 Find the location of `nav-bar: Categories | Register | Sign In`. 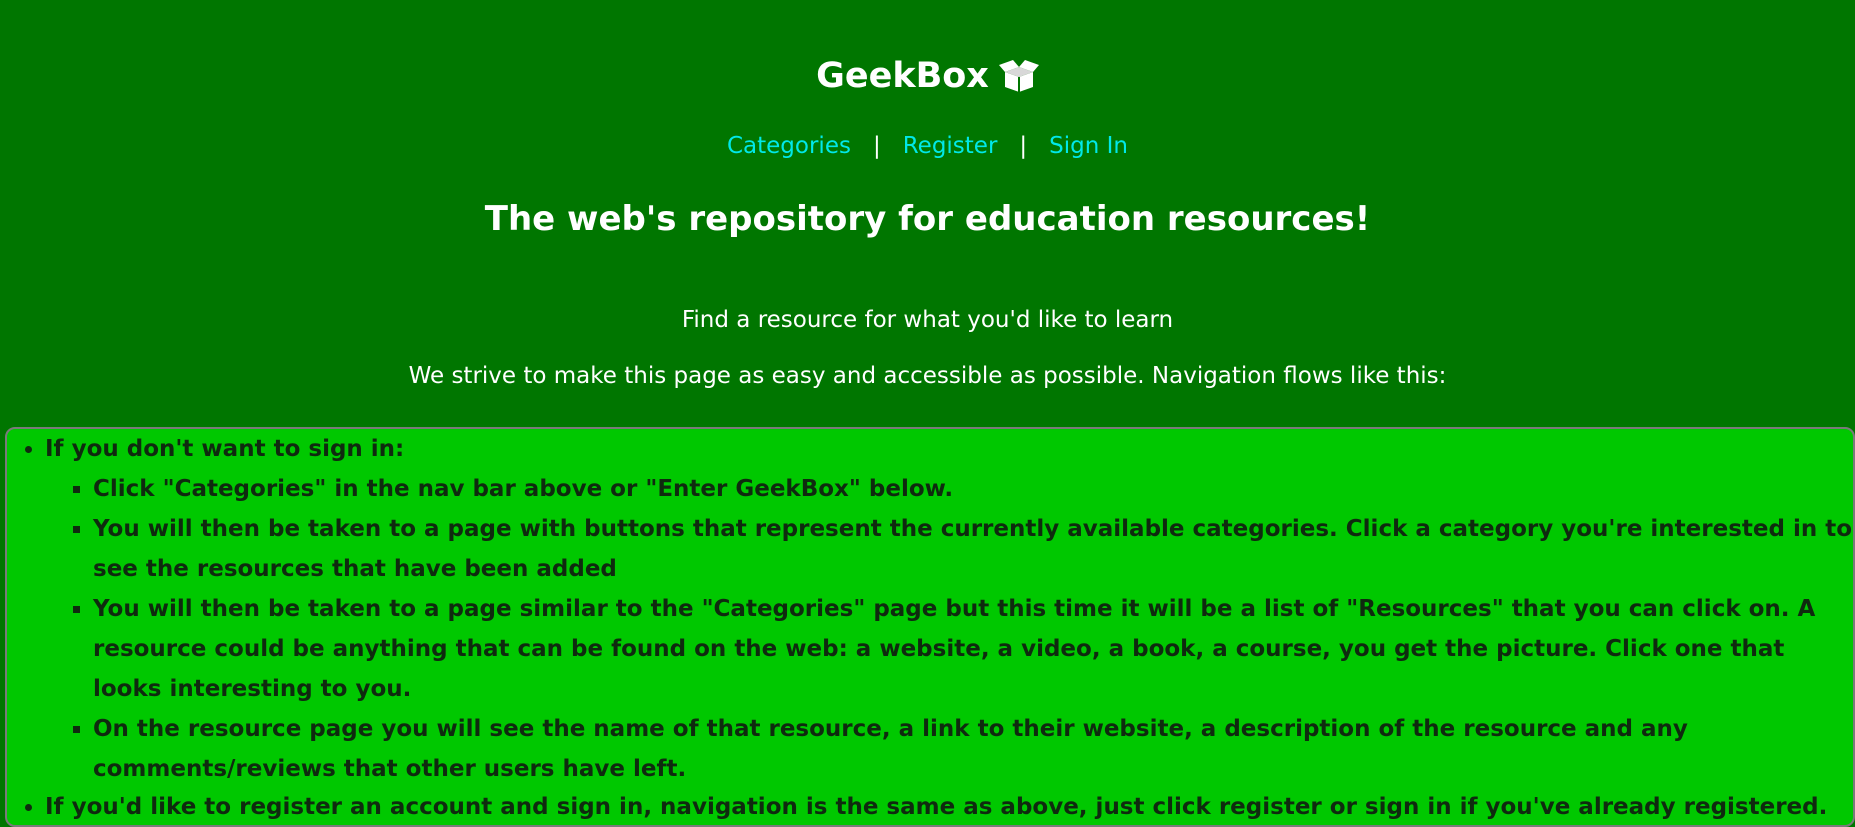

nav-bar: Categories | Register | Sign In is located at coordinates (927, 146).